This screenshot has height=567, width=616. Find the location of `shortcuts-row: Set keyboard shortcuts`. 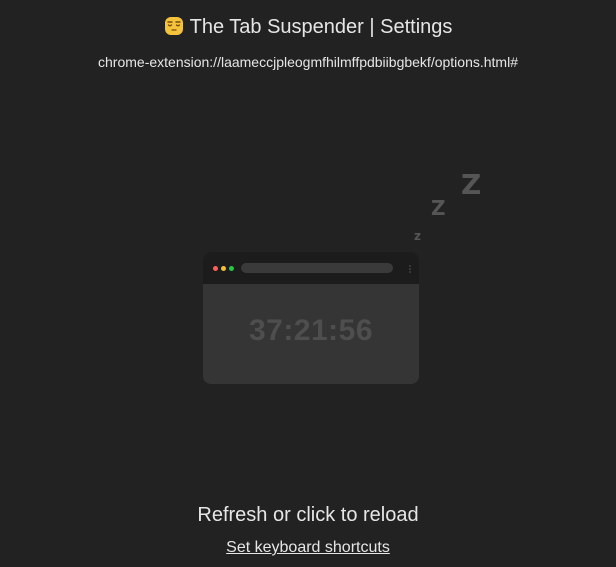

shortcuts-row: Set keyboard shortcuts is located at coordinates (308, 548).